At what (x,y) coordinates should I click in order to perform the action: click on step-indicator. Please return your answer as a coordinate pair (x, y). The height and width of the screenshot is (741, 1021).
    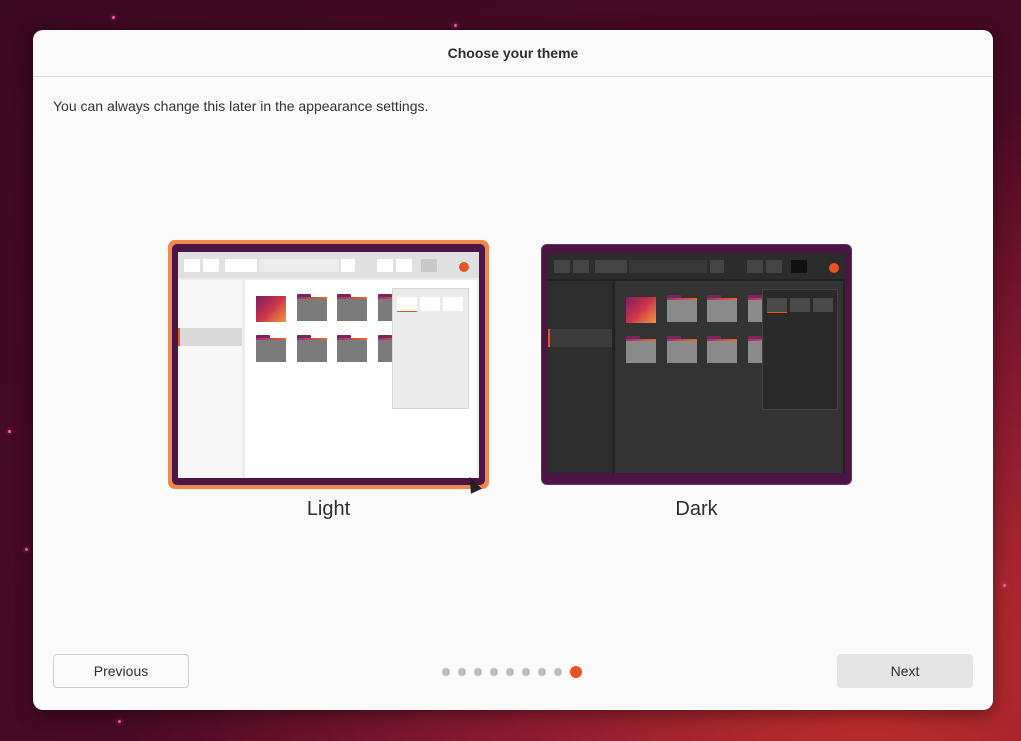
    Looking at the image, I should click on (512, 672).